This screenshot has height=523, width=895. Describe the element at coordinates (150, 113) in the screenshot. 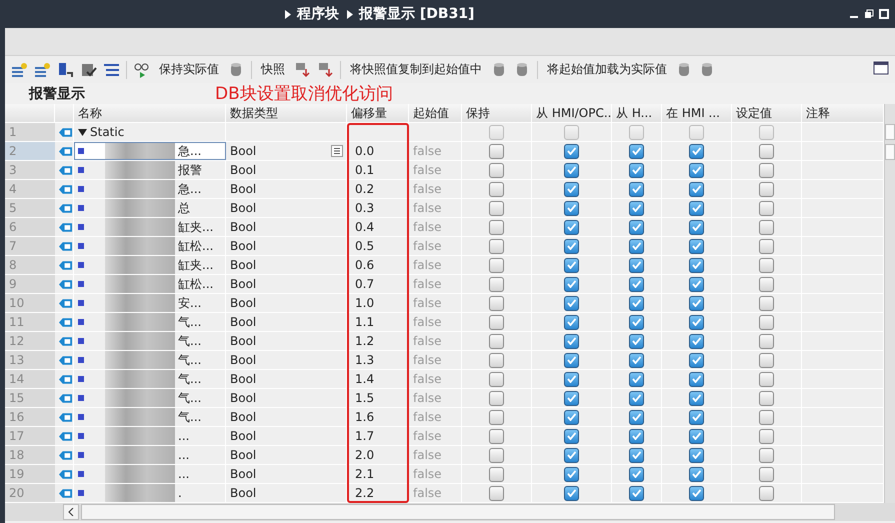

I see `column-header: 名称` at that location.